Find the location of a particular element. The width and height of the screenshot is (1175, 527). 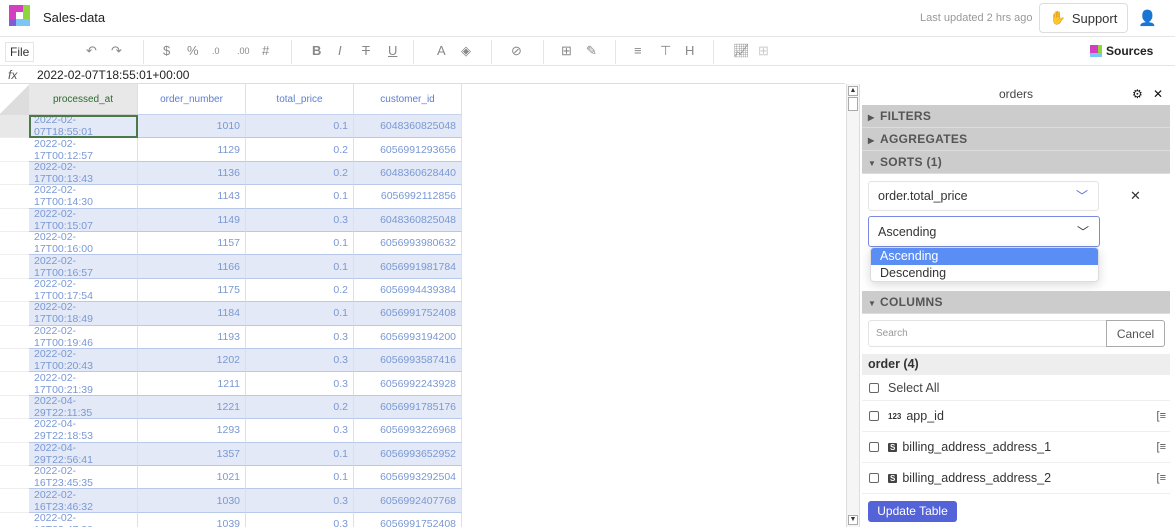

redo-icon: ↷ is located at coordinates (116, 51).